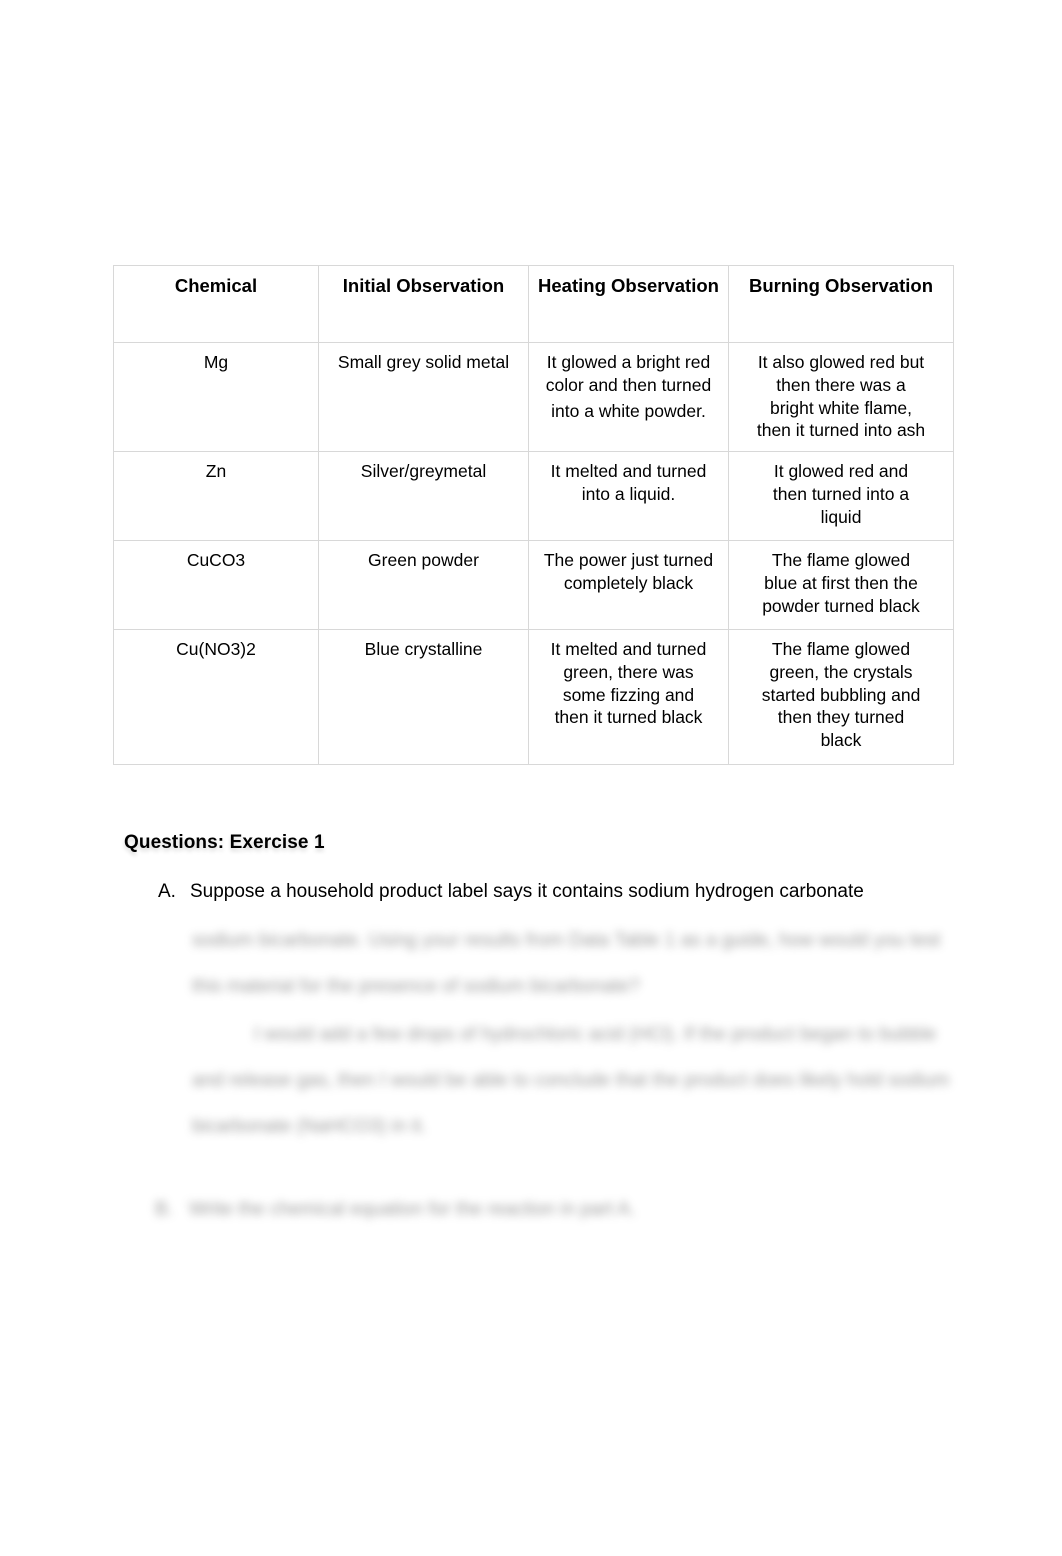 This screenshot has width=1062, height=1556. I want to click on cell-line: green, the crystals, so click(841, 671).